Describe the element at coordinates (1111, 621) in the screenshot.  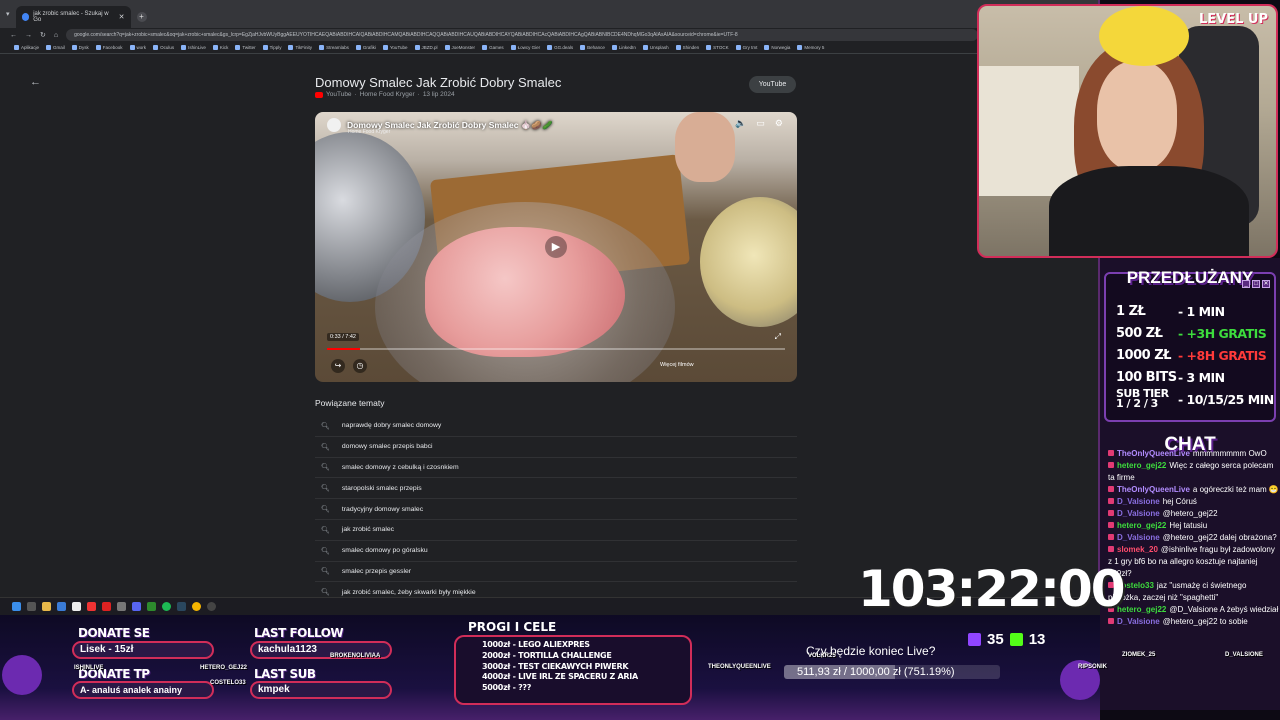
I see `badge-icon` at that location.